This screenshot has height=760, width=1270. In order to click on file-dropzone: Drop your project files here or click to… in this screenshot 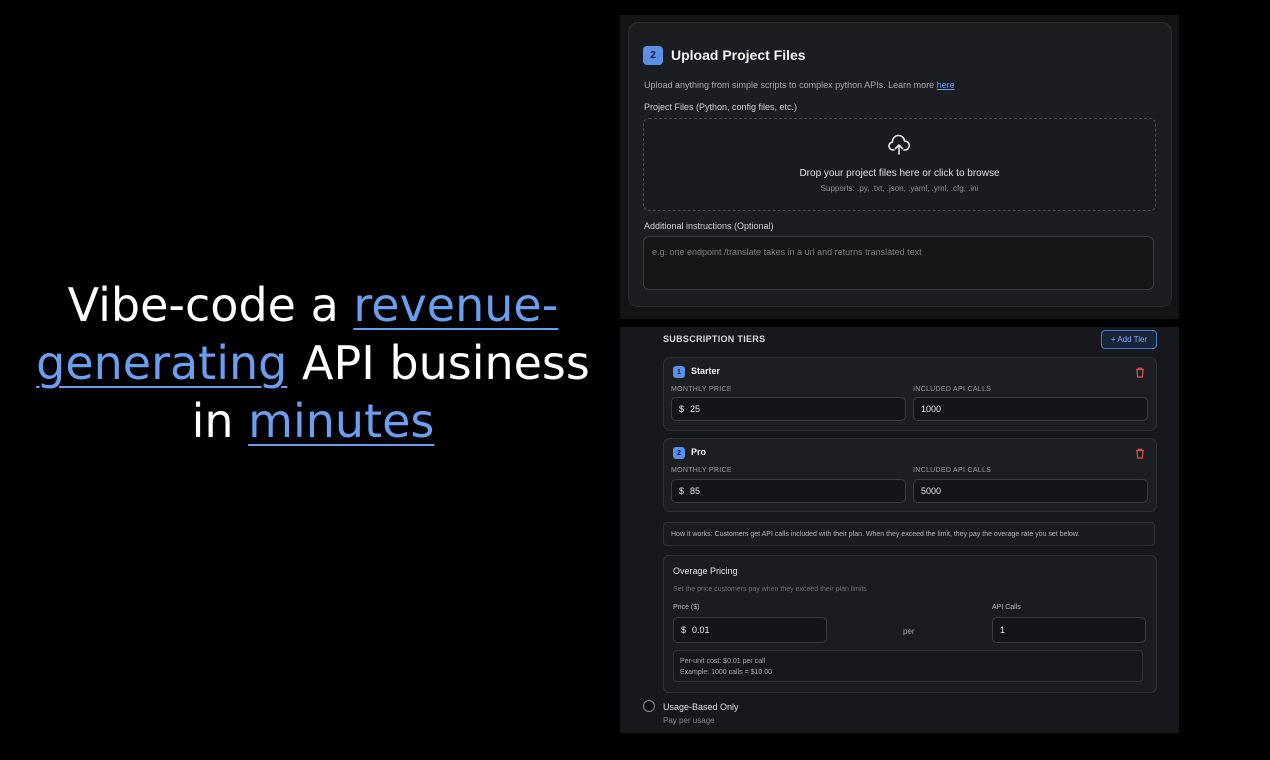, I will do `click(899, 164)`.